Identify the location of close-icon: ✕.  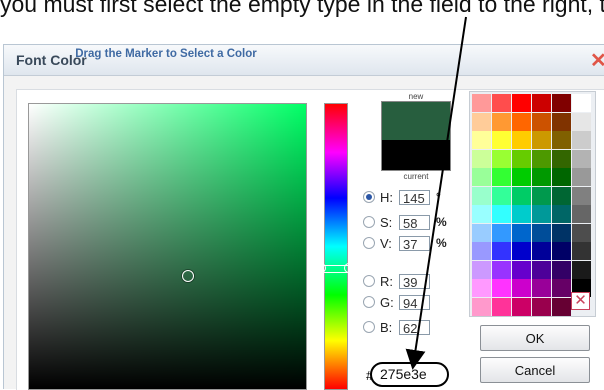
(597, 60).